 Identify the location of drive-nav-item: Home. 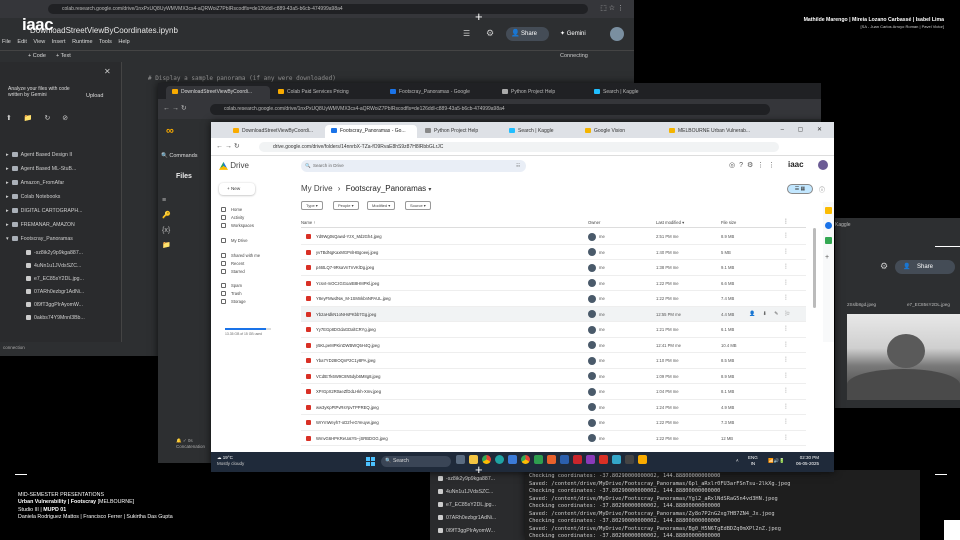
(231, 210).